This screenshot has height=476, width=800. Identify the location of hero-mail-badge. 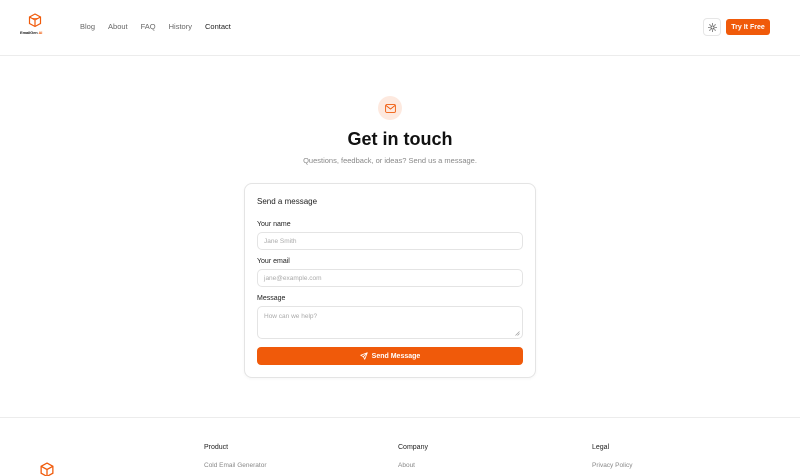
(390, 108).